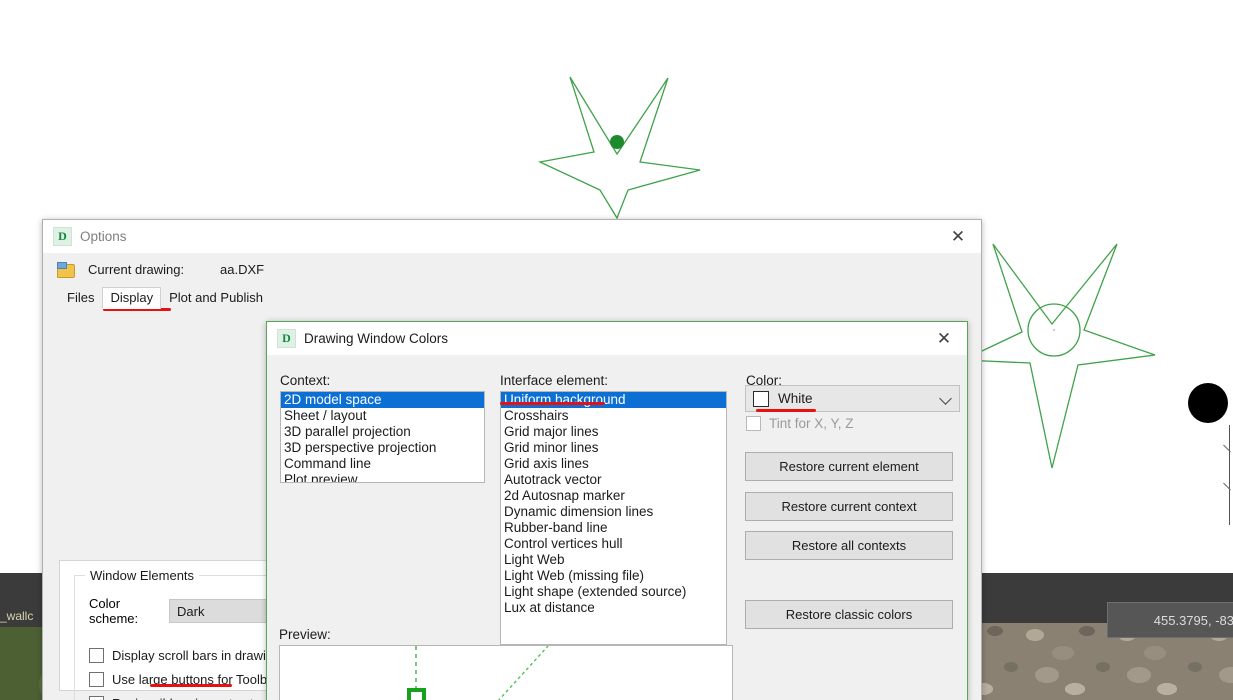 Image resolution: width=1233 pixels, height=700 pixels. What do you see at coordinates (382, 432) in the screenshot?
I see `context-item-3d-parallel: 3D parallel projection` at bounding box center [382, 432].